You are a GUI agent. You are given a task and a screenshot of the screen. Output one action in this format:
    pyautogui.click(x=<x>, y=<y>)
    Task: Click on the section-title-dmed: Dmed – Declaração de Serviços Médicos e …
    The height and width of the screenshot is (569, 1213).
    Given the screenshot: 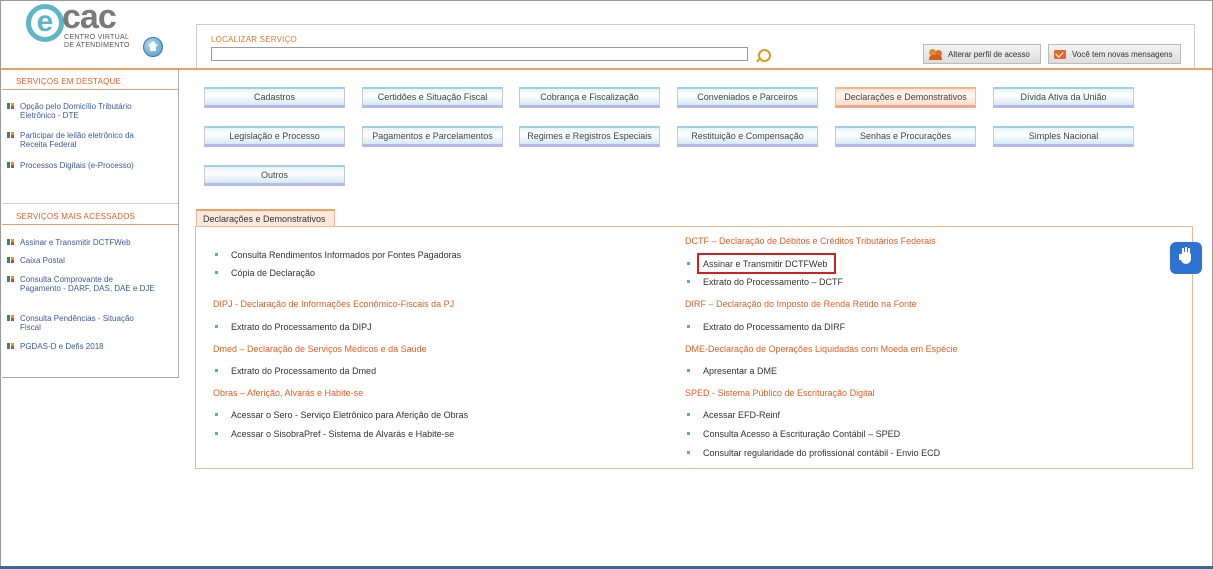 What is the action you would take?
    pyautogui.click(x=320, y=349)
    